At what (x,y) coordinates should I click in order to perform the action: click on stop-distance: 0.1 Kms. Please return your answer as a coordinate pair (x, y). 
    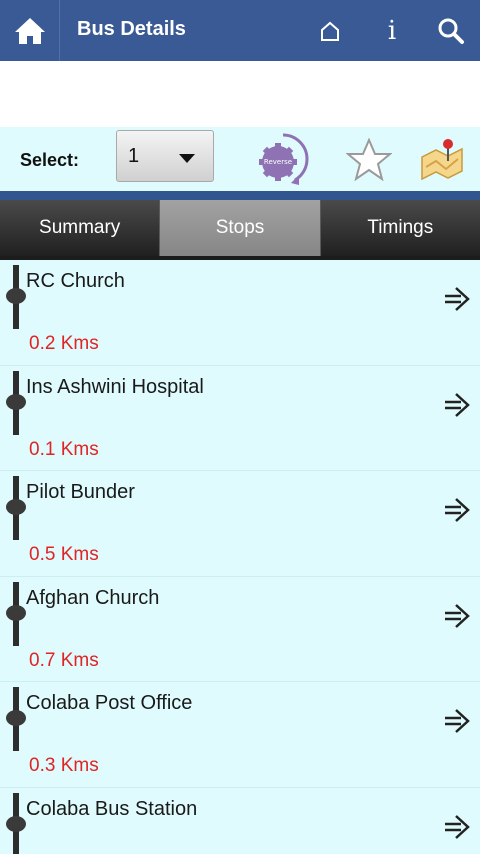
    Looking at the image, I should click on (64, 449).